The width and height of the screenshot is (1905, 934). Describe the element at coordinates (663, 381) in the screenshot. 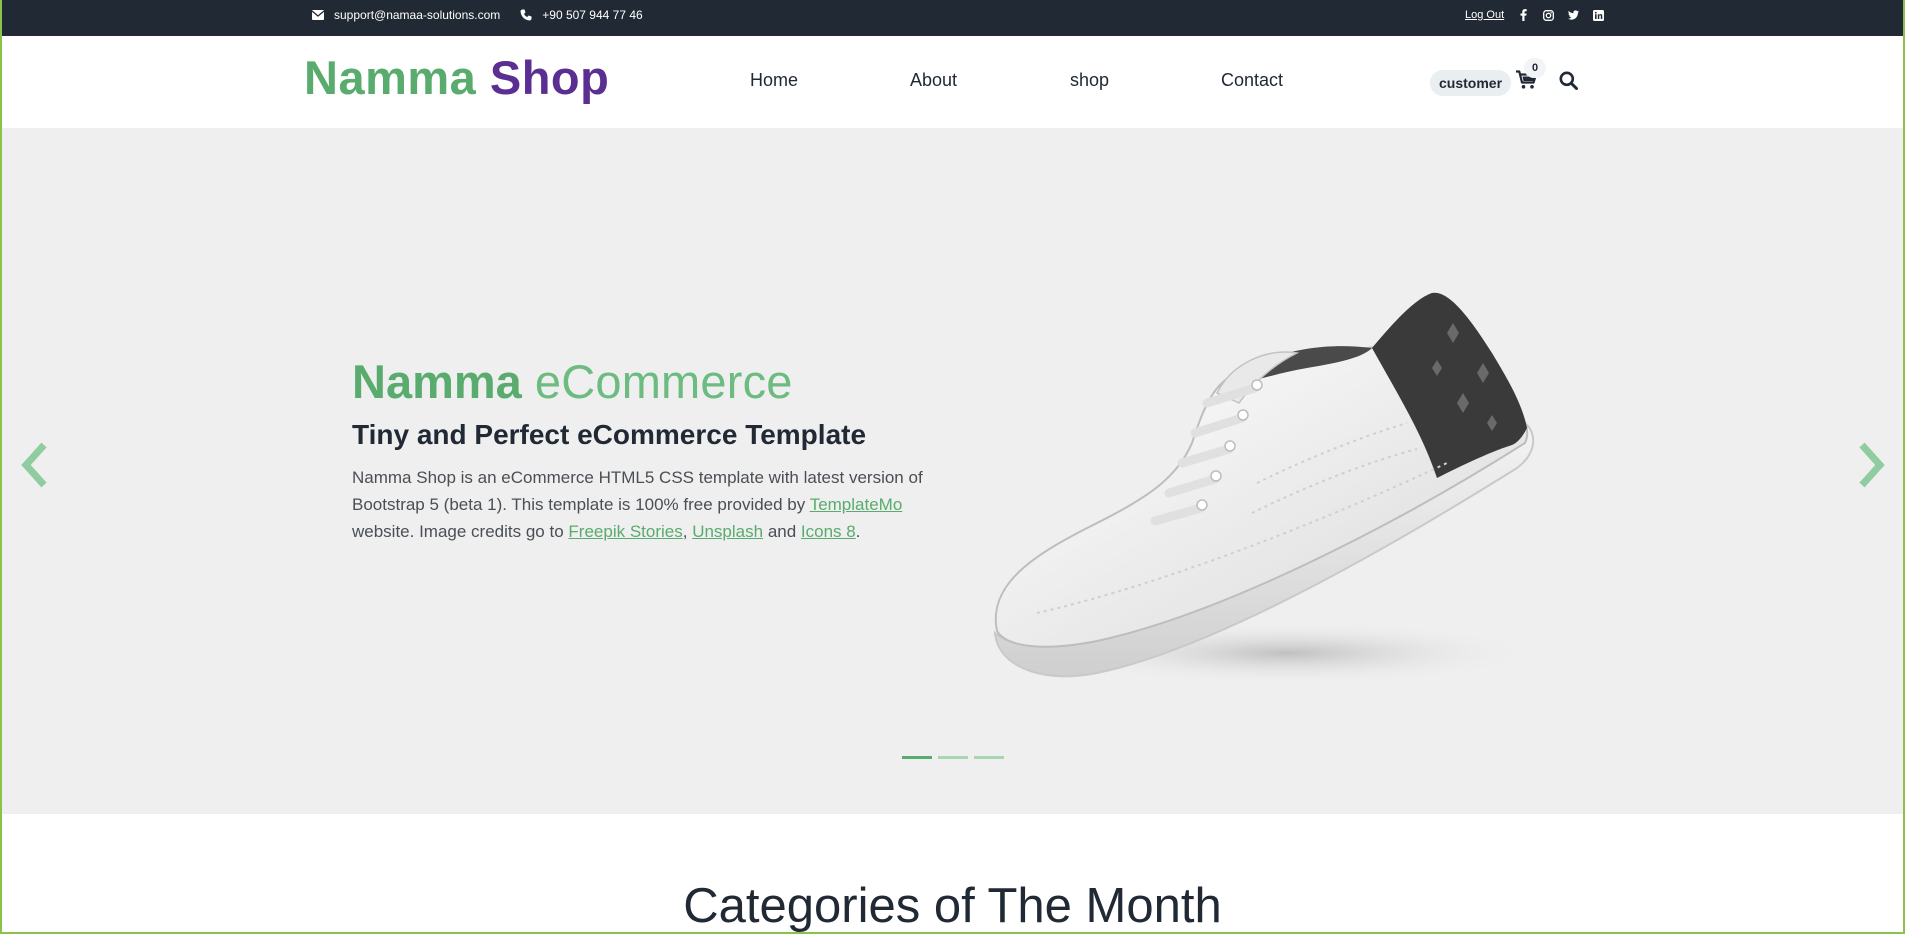

I see `hero-title-light: eCommerce` at that location.